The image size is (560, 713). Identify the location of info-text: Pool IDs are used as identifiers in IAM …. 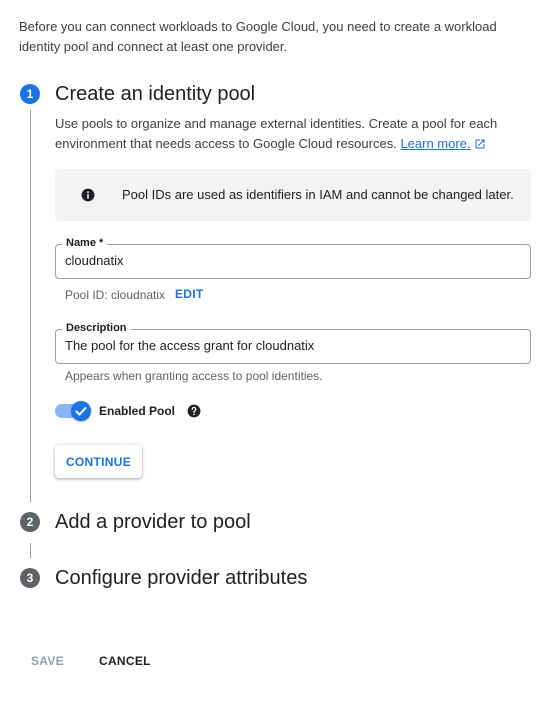
(318, 194).